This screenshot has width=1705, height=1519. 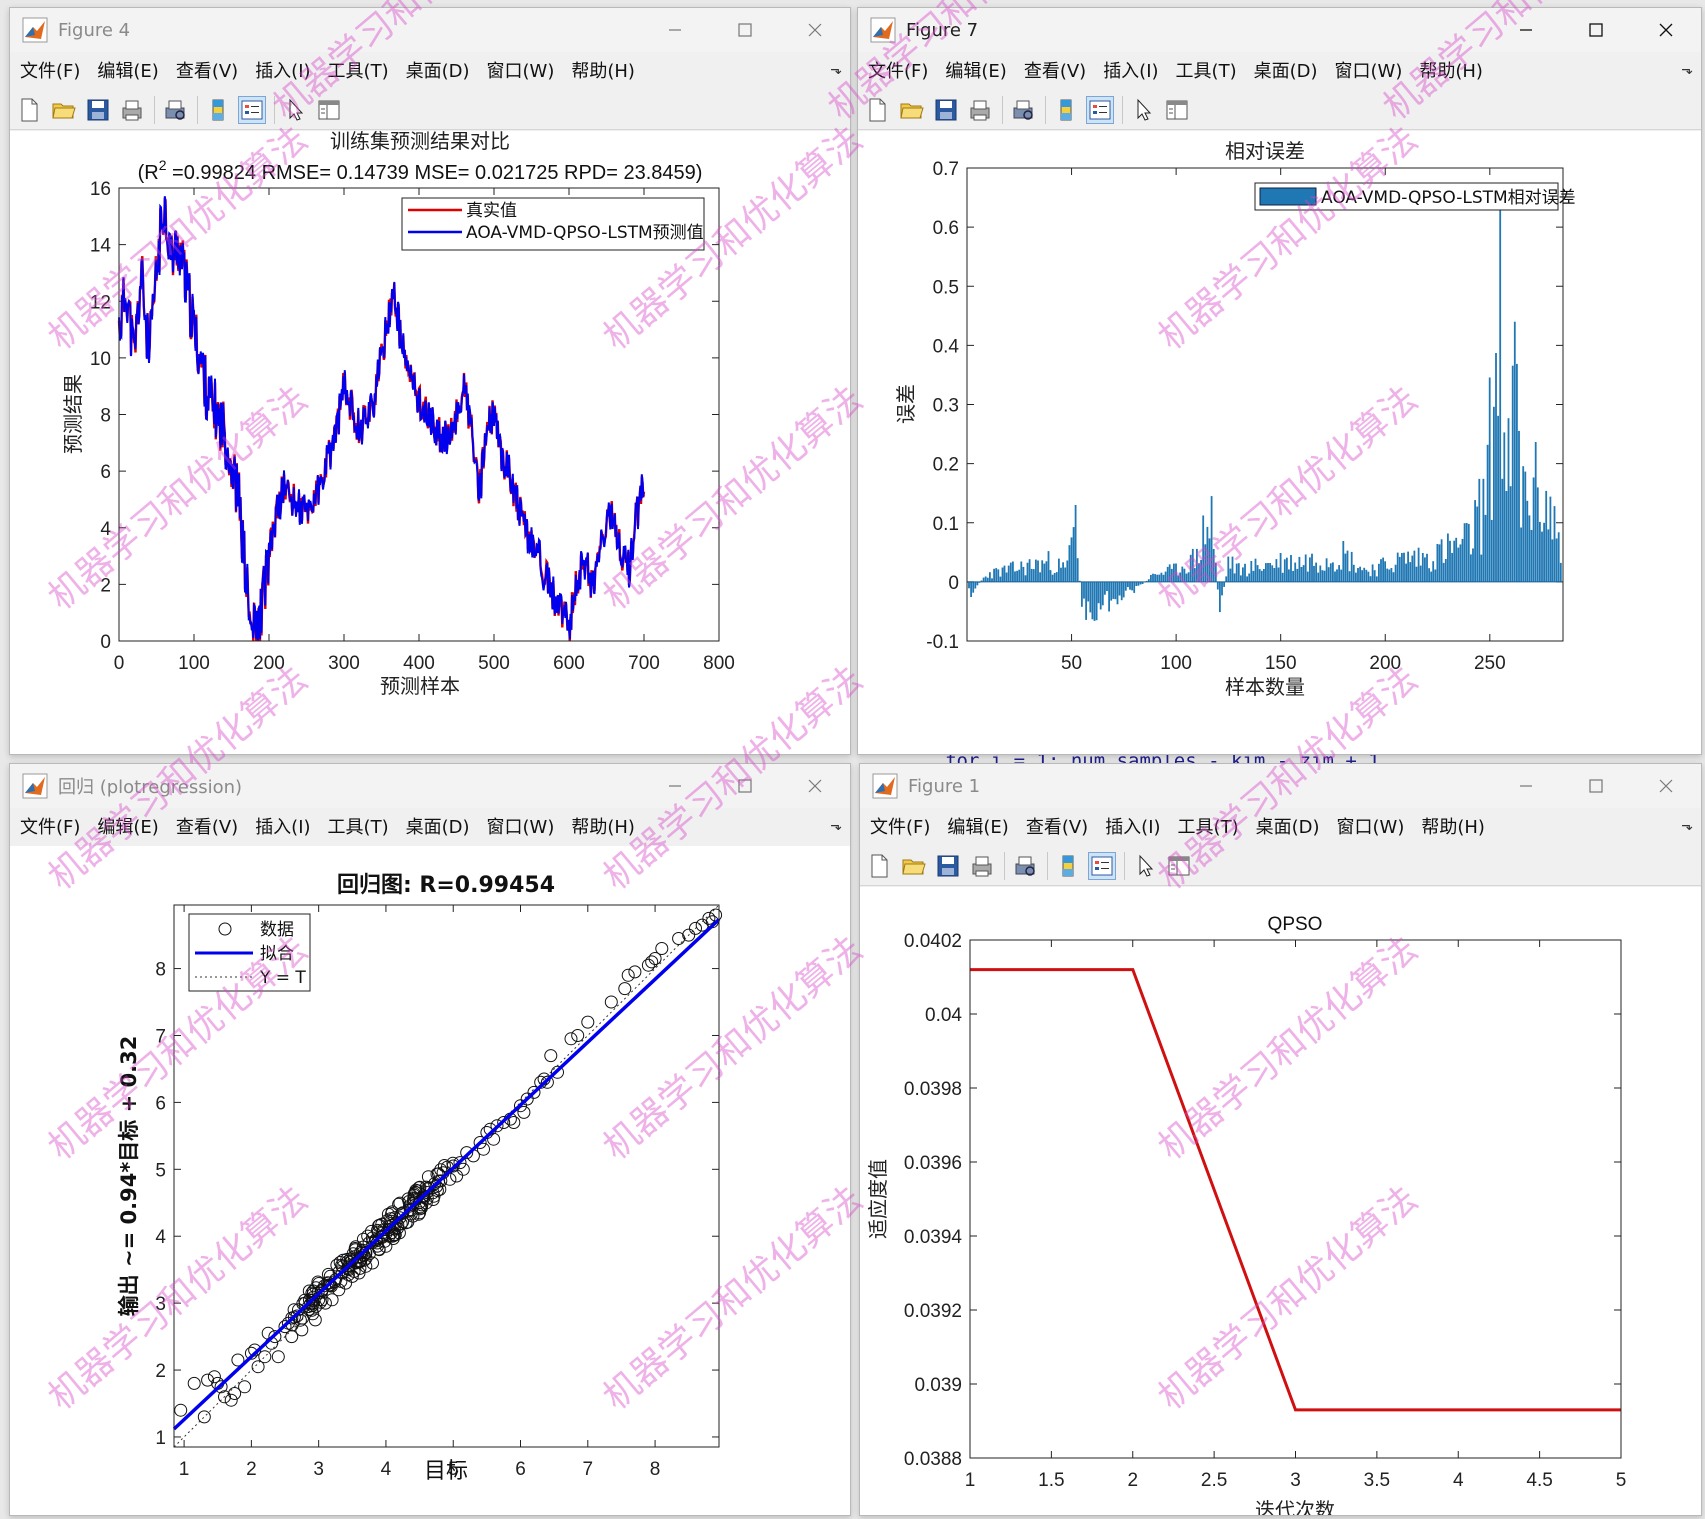 I want to click on property-inspector-icon, so click(x=1179, y=865).